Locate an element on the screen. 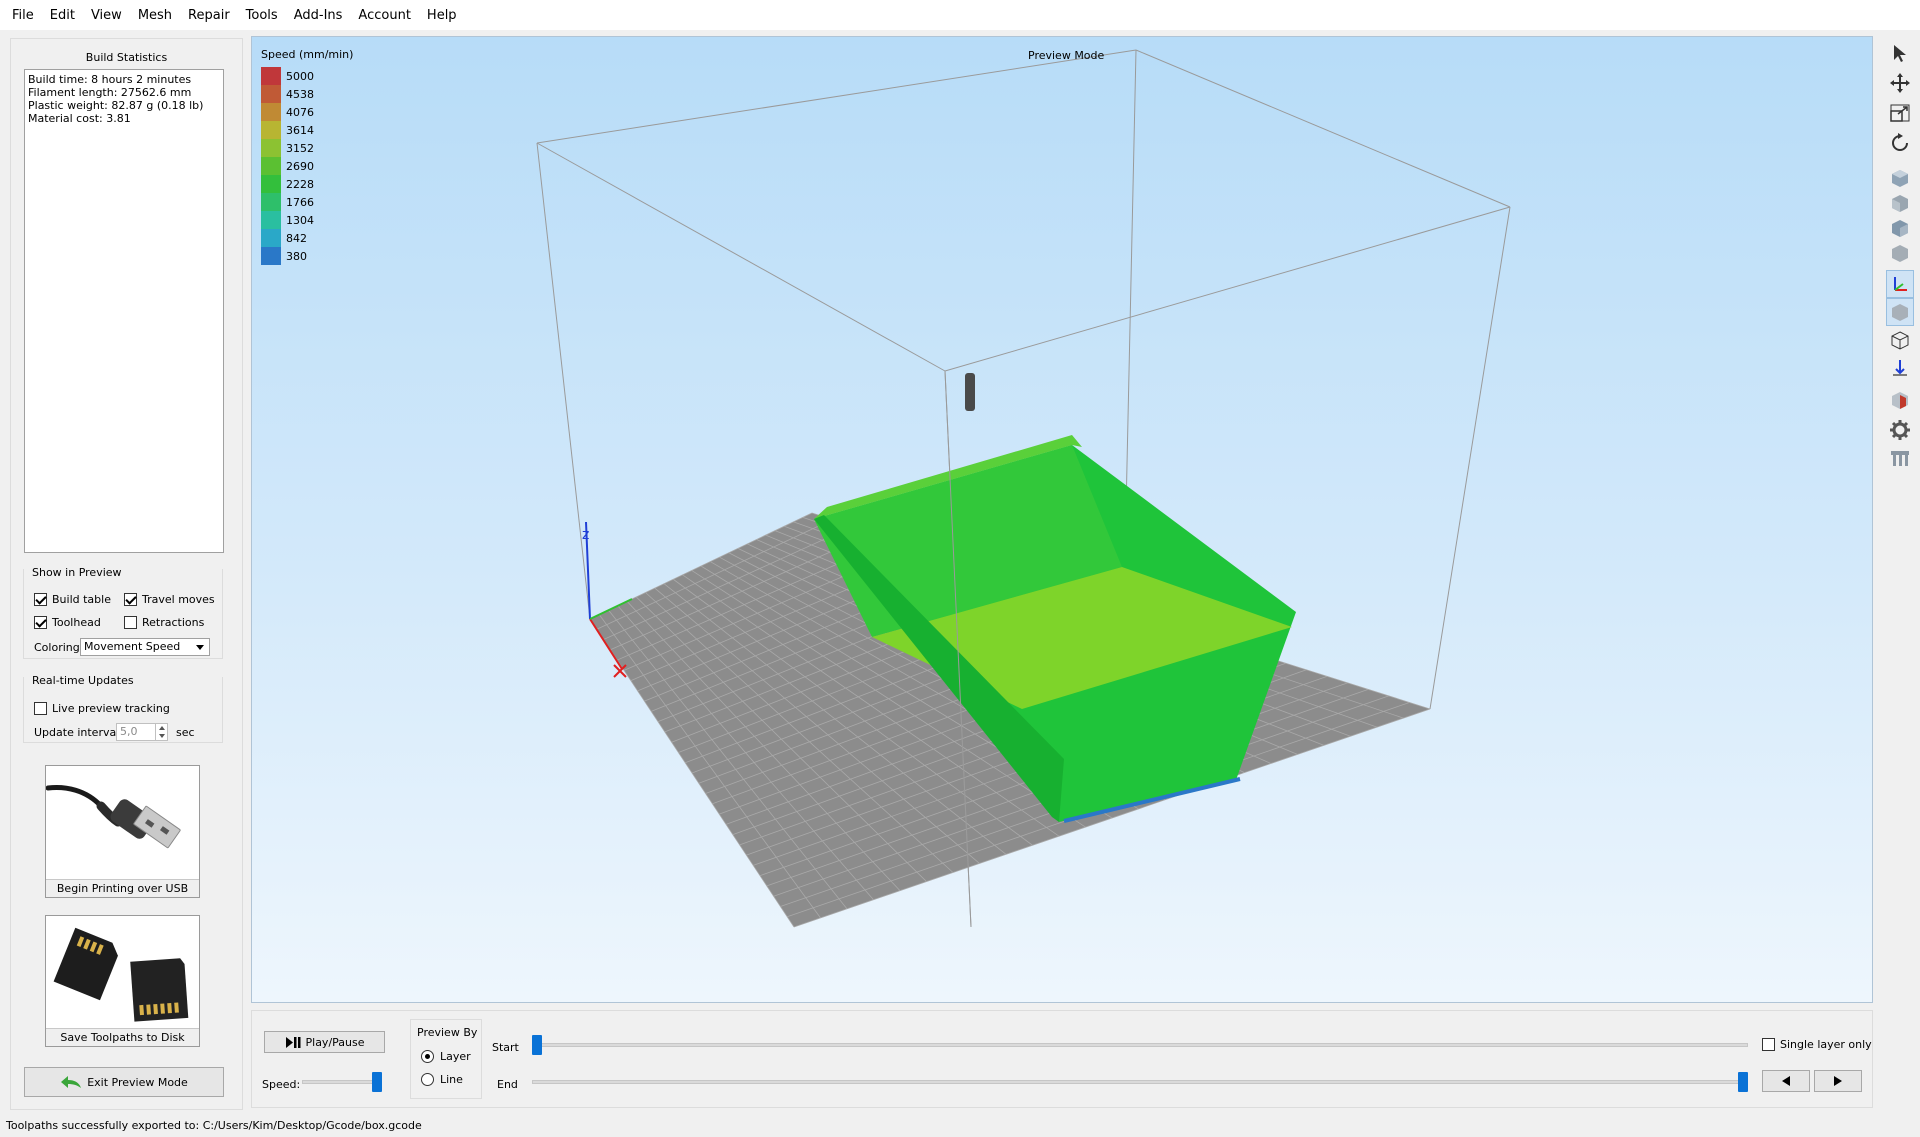 The image size is (1920, 1137). live-preview-checkbox: Live preview tracking is located at coordinates (102, 708).